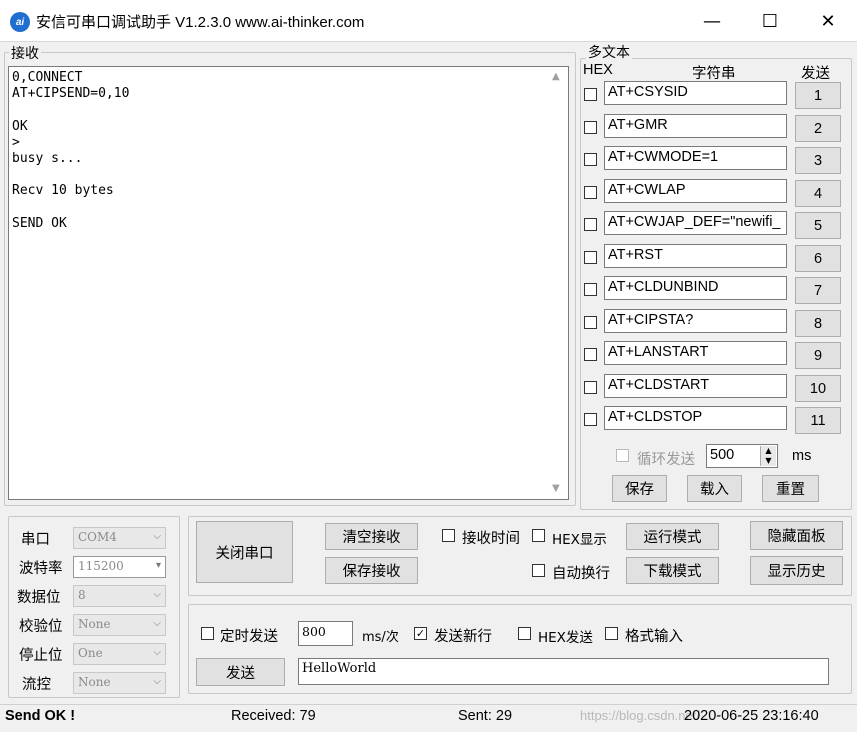  What do you see at coordinates (40, 716) in the screenshot?
I see `status-message: Send OK !` at bounding box center [40, 716].